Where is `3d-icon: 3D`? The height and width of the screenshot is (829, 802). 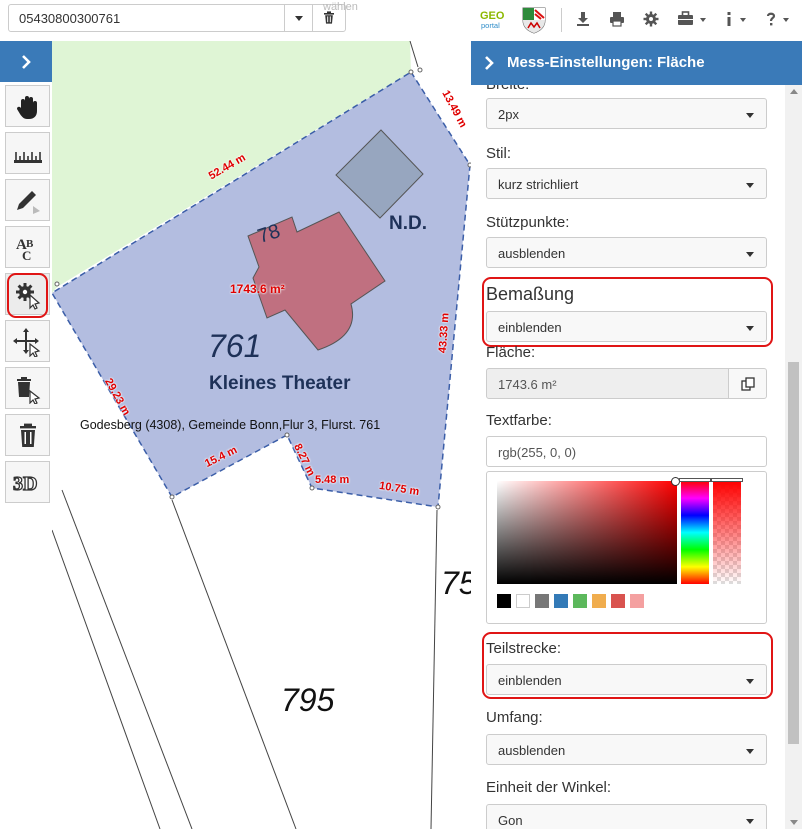 3d-icon: 3D is located at coordinates (25, 483).